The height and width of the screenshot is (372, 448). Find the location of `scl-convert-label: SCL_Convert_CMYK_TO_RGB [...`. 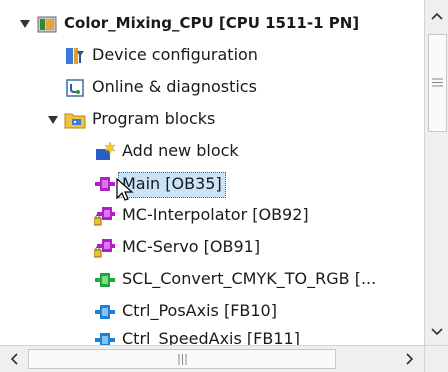

scl-convert-label: SCL_Convert_CMYK_TO_RGB [... is located at coordinates (249, 278).